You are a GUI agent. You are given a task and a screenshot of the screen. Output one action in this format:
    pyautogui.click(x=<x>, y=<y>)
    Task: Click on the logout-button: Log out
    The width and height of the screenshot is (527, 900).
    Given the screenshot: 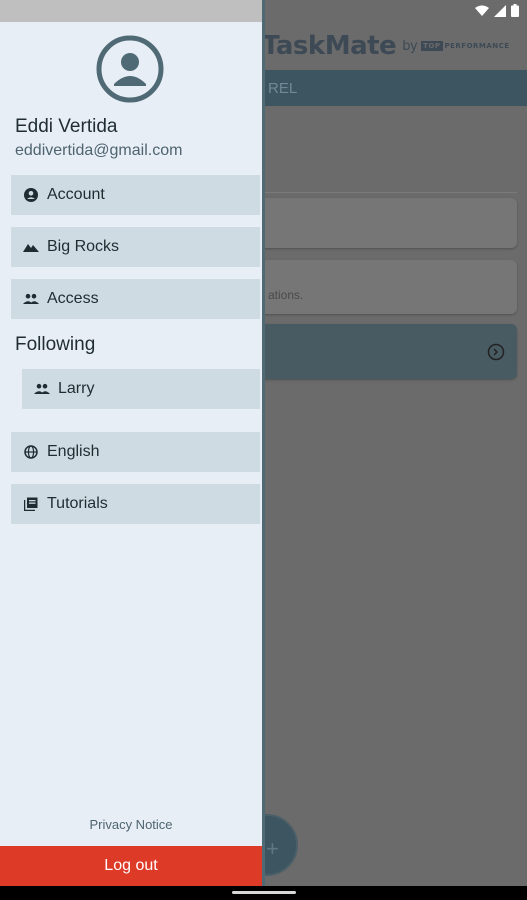 What is the action you would take?
    pyautogui.click(x=131, y=866)
    